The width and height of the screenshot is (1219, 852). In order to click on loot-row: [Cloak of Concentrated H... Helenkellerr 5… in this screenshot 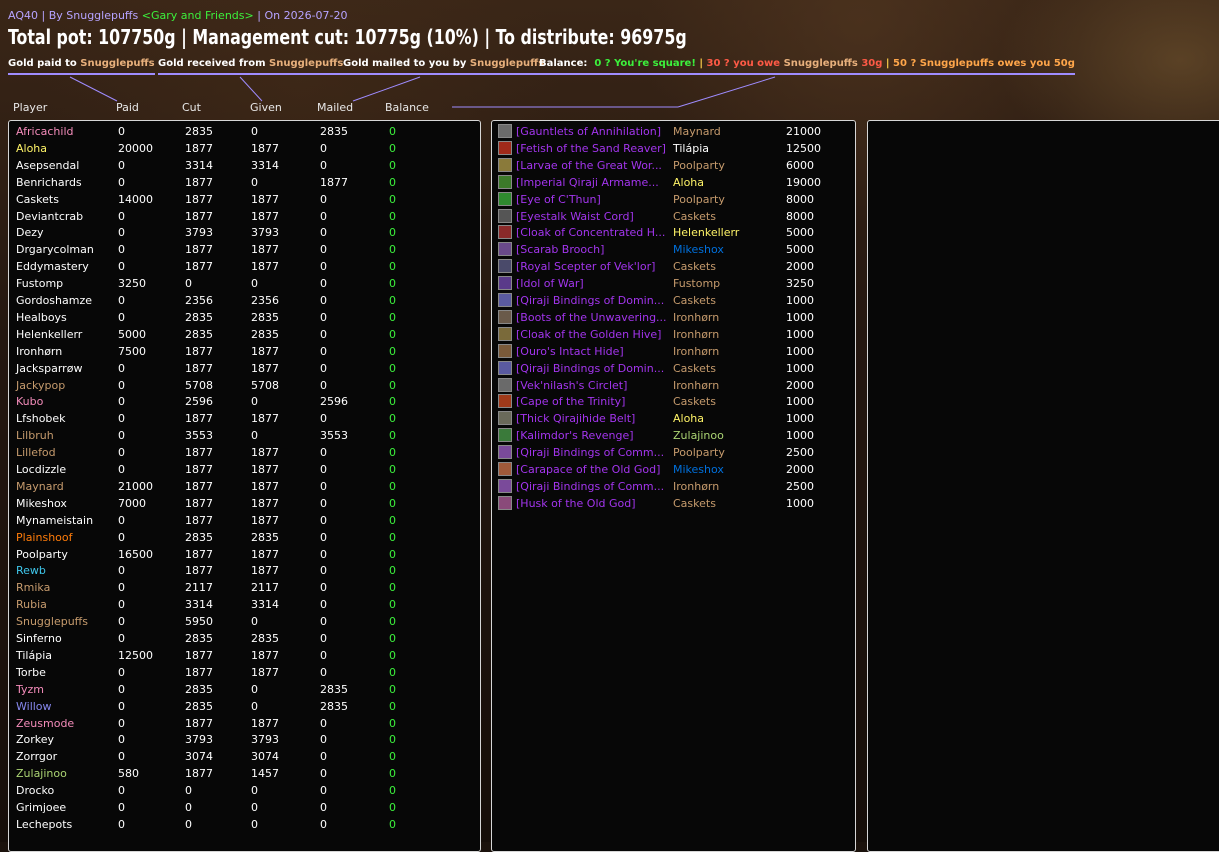, I will do `click(672, 232)`.